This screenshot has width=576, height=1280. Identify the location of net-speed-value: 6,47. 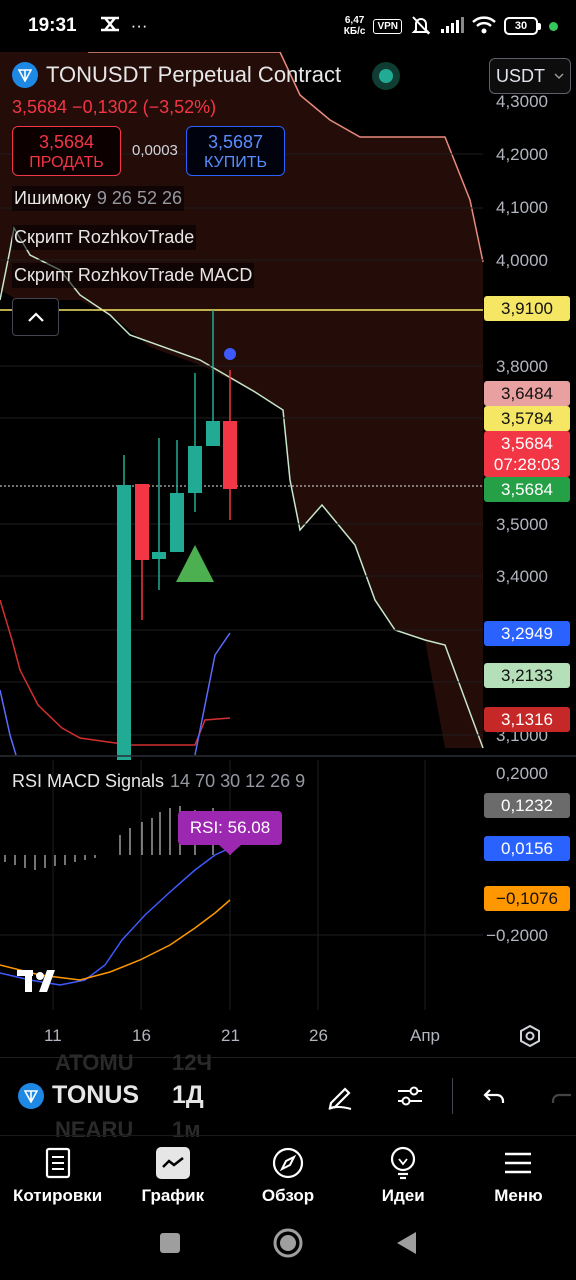
(354, 20).